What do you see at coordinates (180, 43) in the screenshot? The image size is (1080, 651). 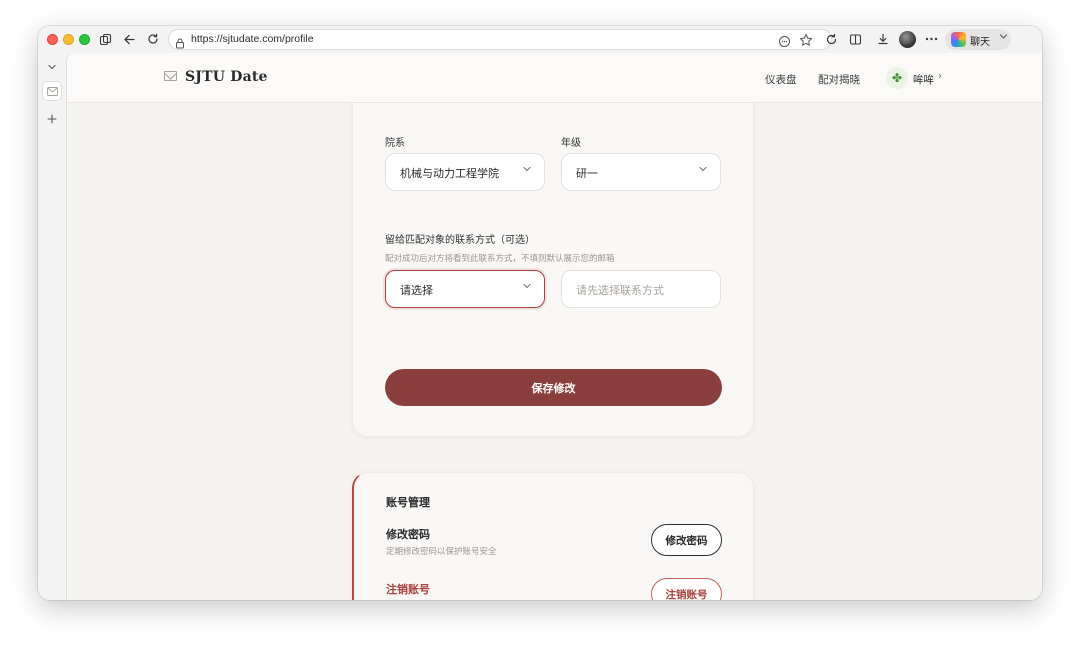 I see `lock-icon` at bounding box center [180, 43].